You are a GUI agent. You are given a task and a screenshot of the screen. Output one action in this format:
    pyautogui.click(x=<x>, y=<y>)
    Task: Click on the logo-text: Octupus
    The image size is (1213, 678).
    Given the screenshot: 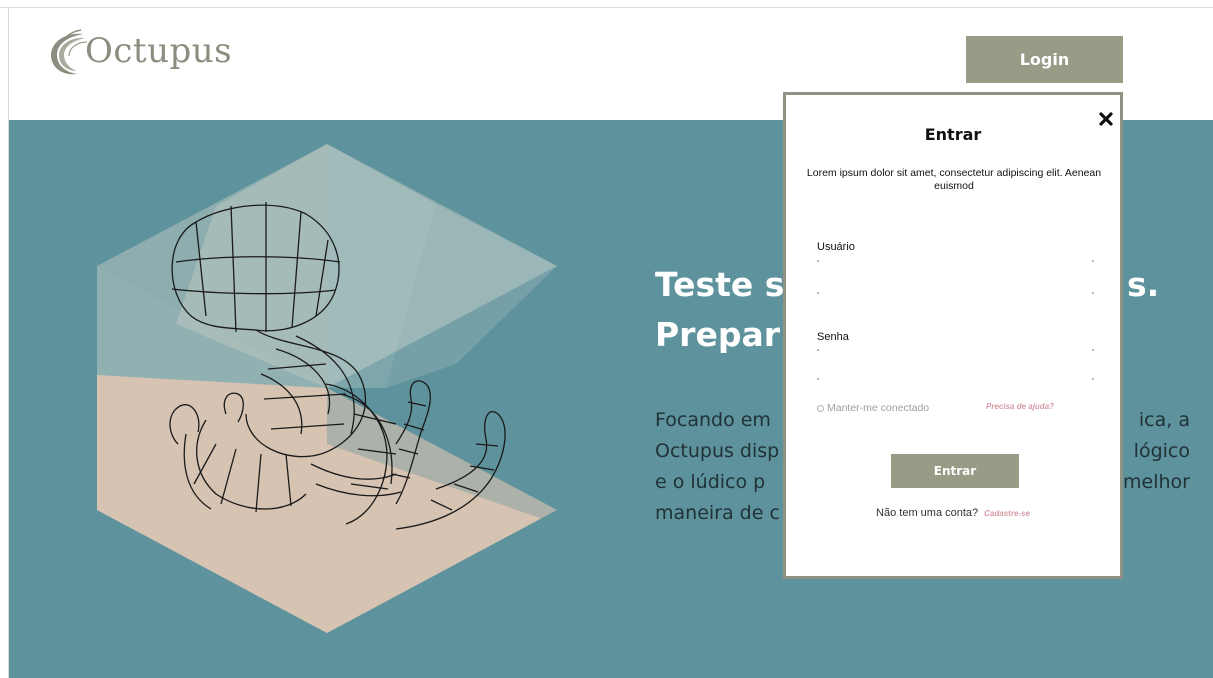 What is the action you would take?
    pyautogui.click(x=159, y=51)
    